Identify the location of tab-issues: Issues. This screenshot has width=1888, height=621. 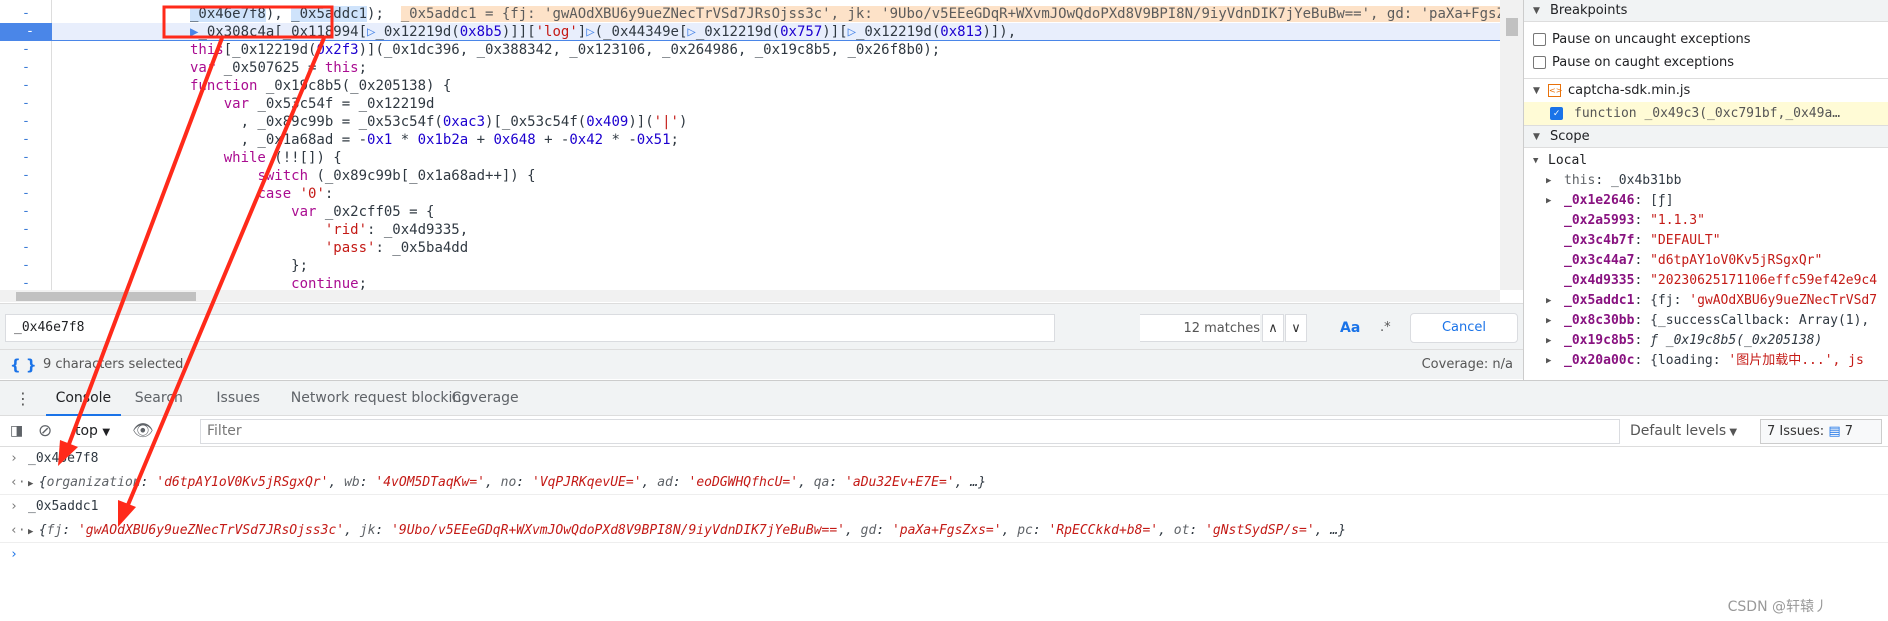
(238, 398).